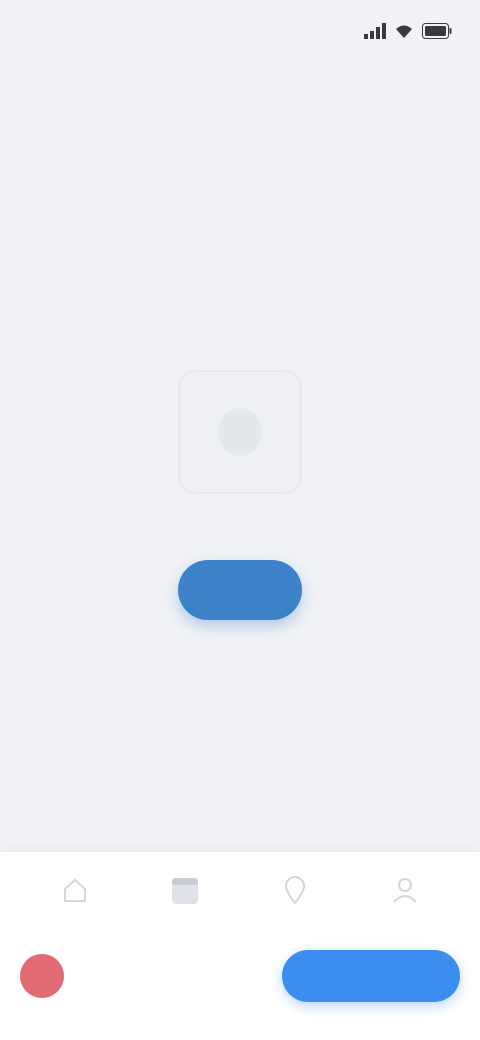  What do you see at coordinates (240, 892) in the screenshot?
I see `bottom-nav` at bounding box center [240, 892].